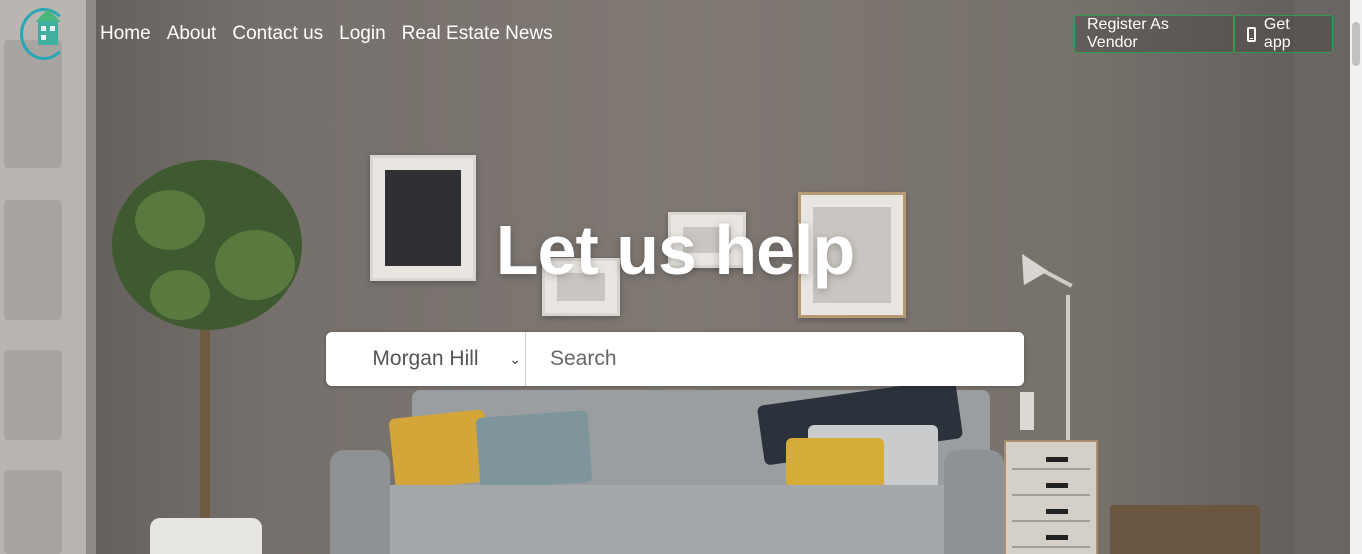 Image resolution: width=1362 pixels, height=554 pixels. Describe the element at coordinates (775, 359) in the screenshot. I see `search-input` at that location.